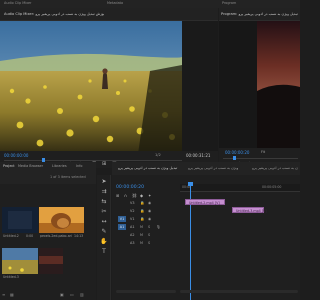  I want to click on tools-panel: ➤ ⇉ ⇆ ✂ ↔ ✎ ✋ T, so click(104, 237).